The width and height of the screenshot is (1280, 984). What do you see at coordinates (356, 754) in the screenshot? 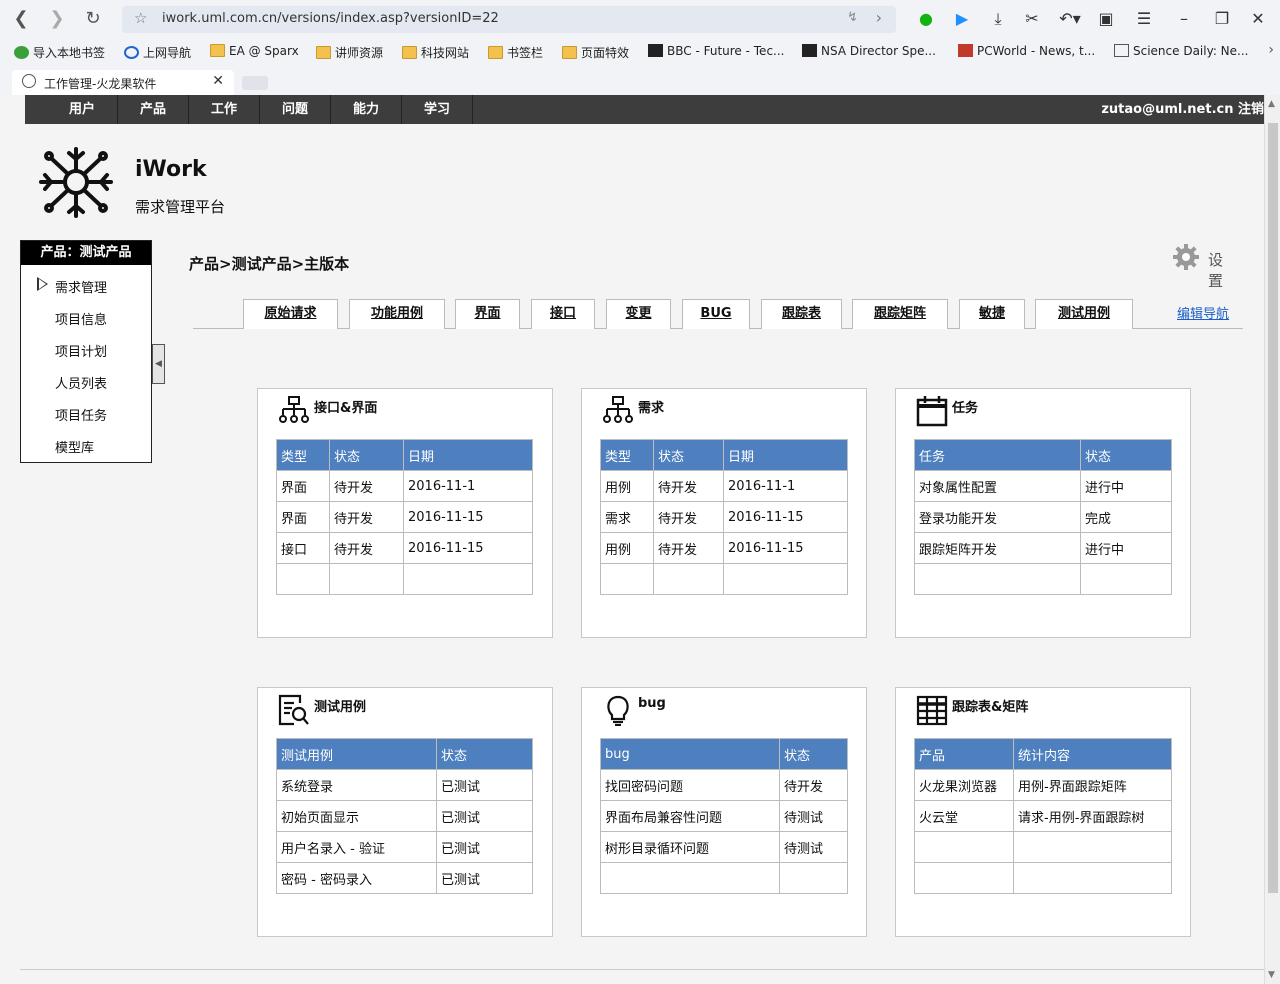
I see `table-header: 测试用例` at bounding box center [356, 754].